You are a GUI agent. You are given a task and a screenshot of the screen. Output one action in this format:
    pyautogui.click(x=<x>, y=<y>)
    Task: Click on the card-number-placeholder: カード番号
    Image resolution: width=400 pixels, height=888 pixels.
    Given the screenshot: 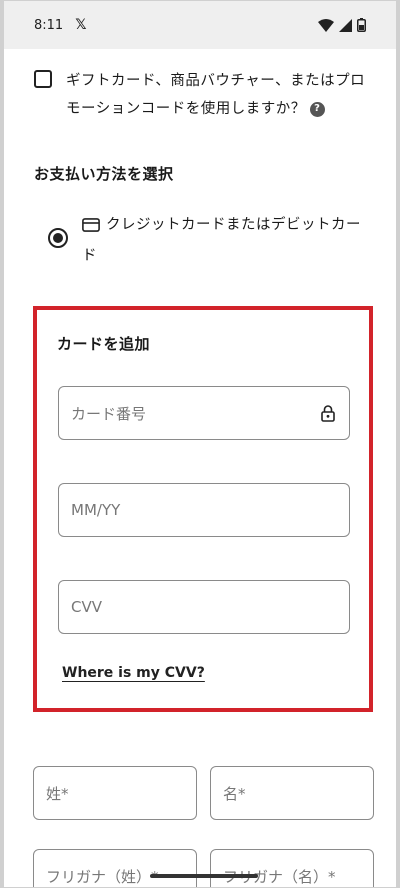 What is the action you would take?
    pyautogui.click(x=109, y=413)
    